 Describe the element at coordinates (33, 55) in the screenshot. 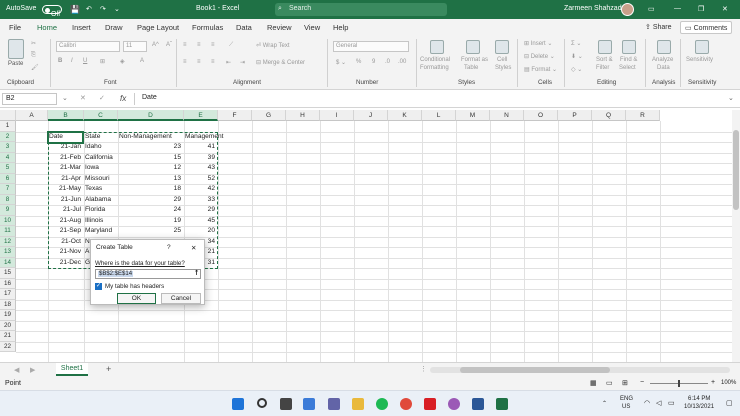

I see `copy-icon: ⎘` at that location.